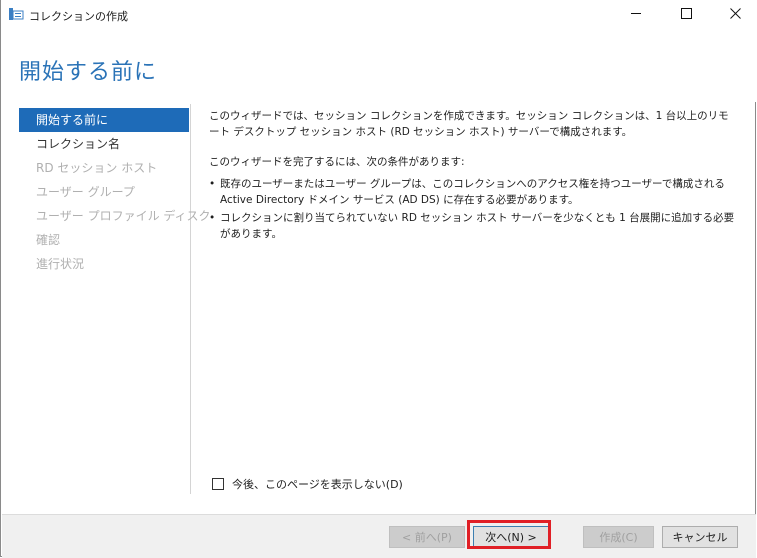 Image resolution: width=757 pixels, height=558 pixels. Describe the element at coordinates (618, 537) in the screenshot. I see `create-button: 作成(C)` at that location.